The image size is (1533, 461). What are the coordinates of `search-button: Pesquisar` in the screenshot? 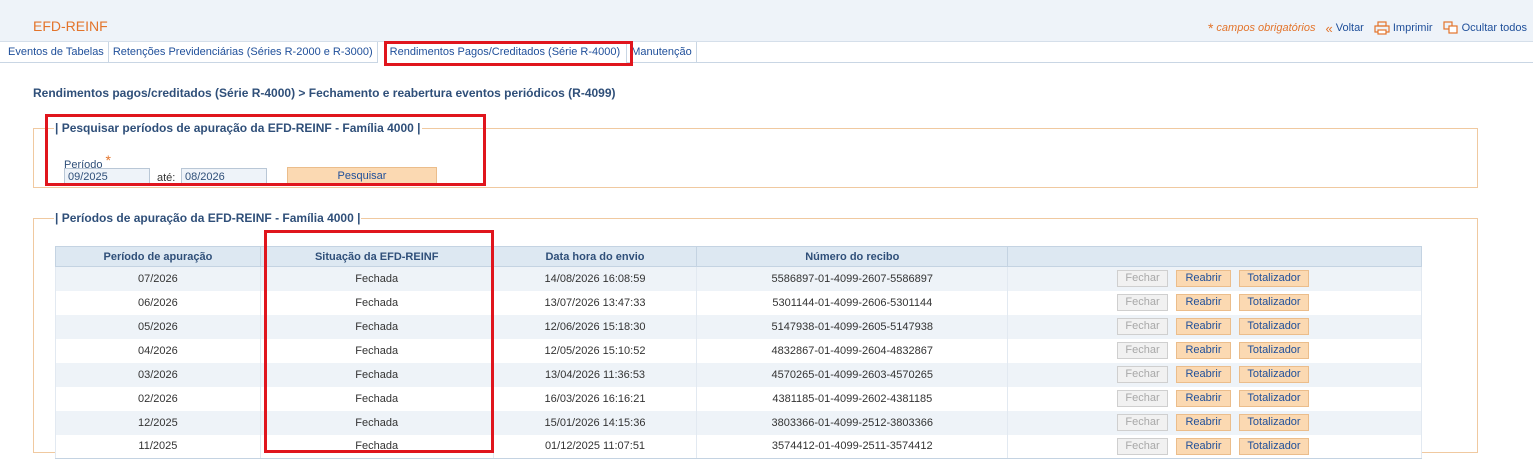 It's located at (362, 176).